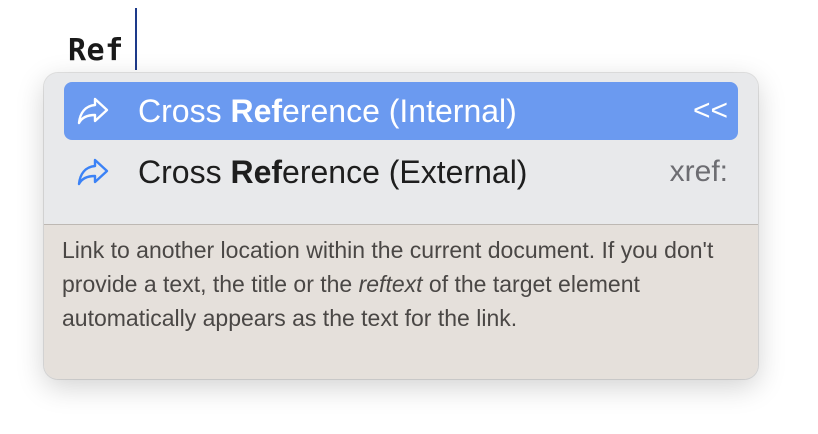 The height and width of the screenshot is (434, 818). Describe the element at coordinates (710, 110) in the screenshot. I see `completion-item-shortcut: <<` at that location.